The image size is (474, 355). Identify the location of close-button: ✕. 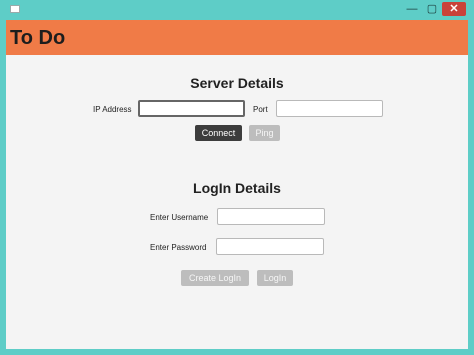
(454, 9).